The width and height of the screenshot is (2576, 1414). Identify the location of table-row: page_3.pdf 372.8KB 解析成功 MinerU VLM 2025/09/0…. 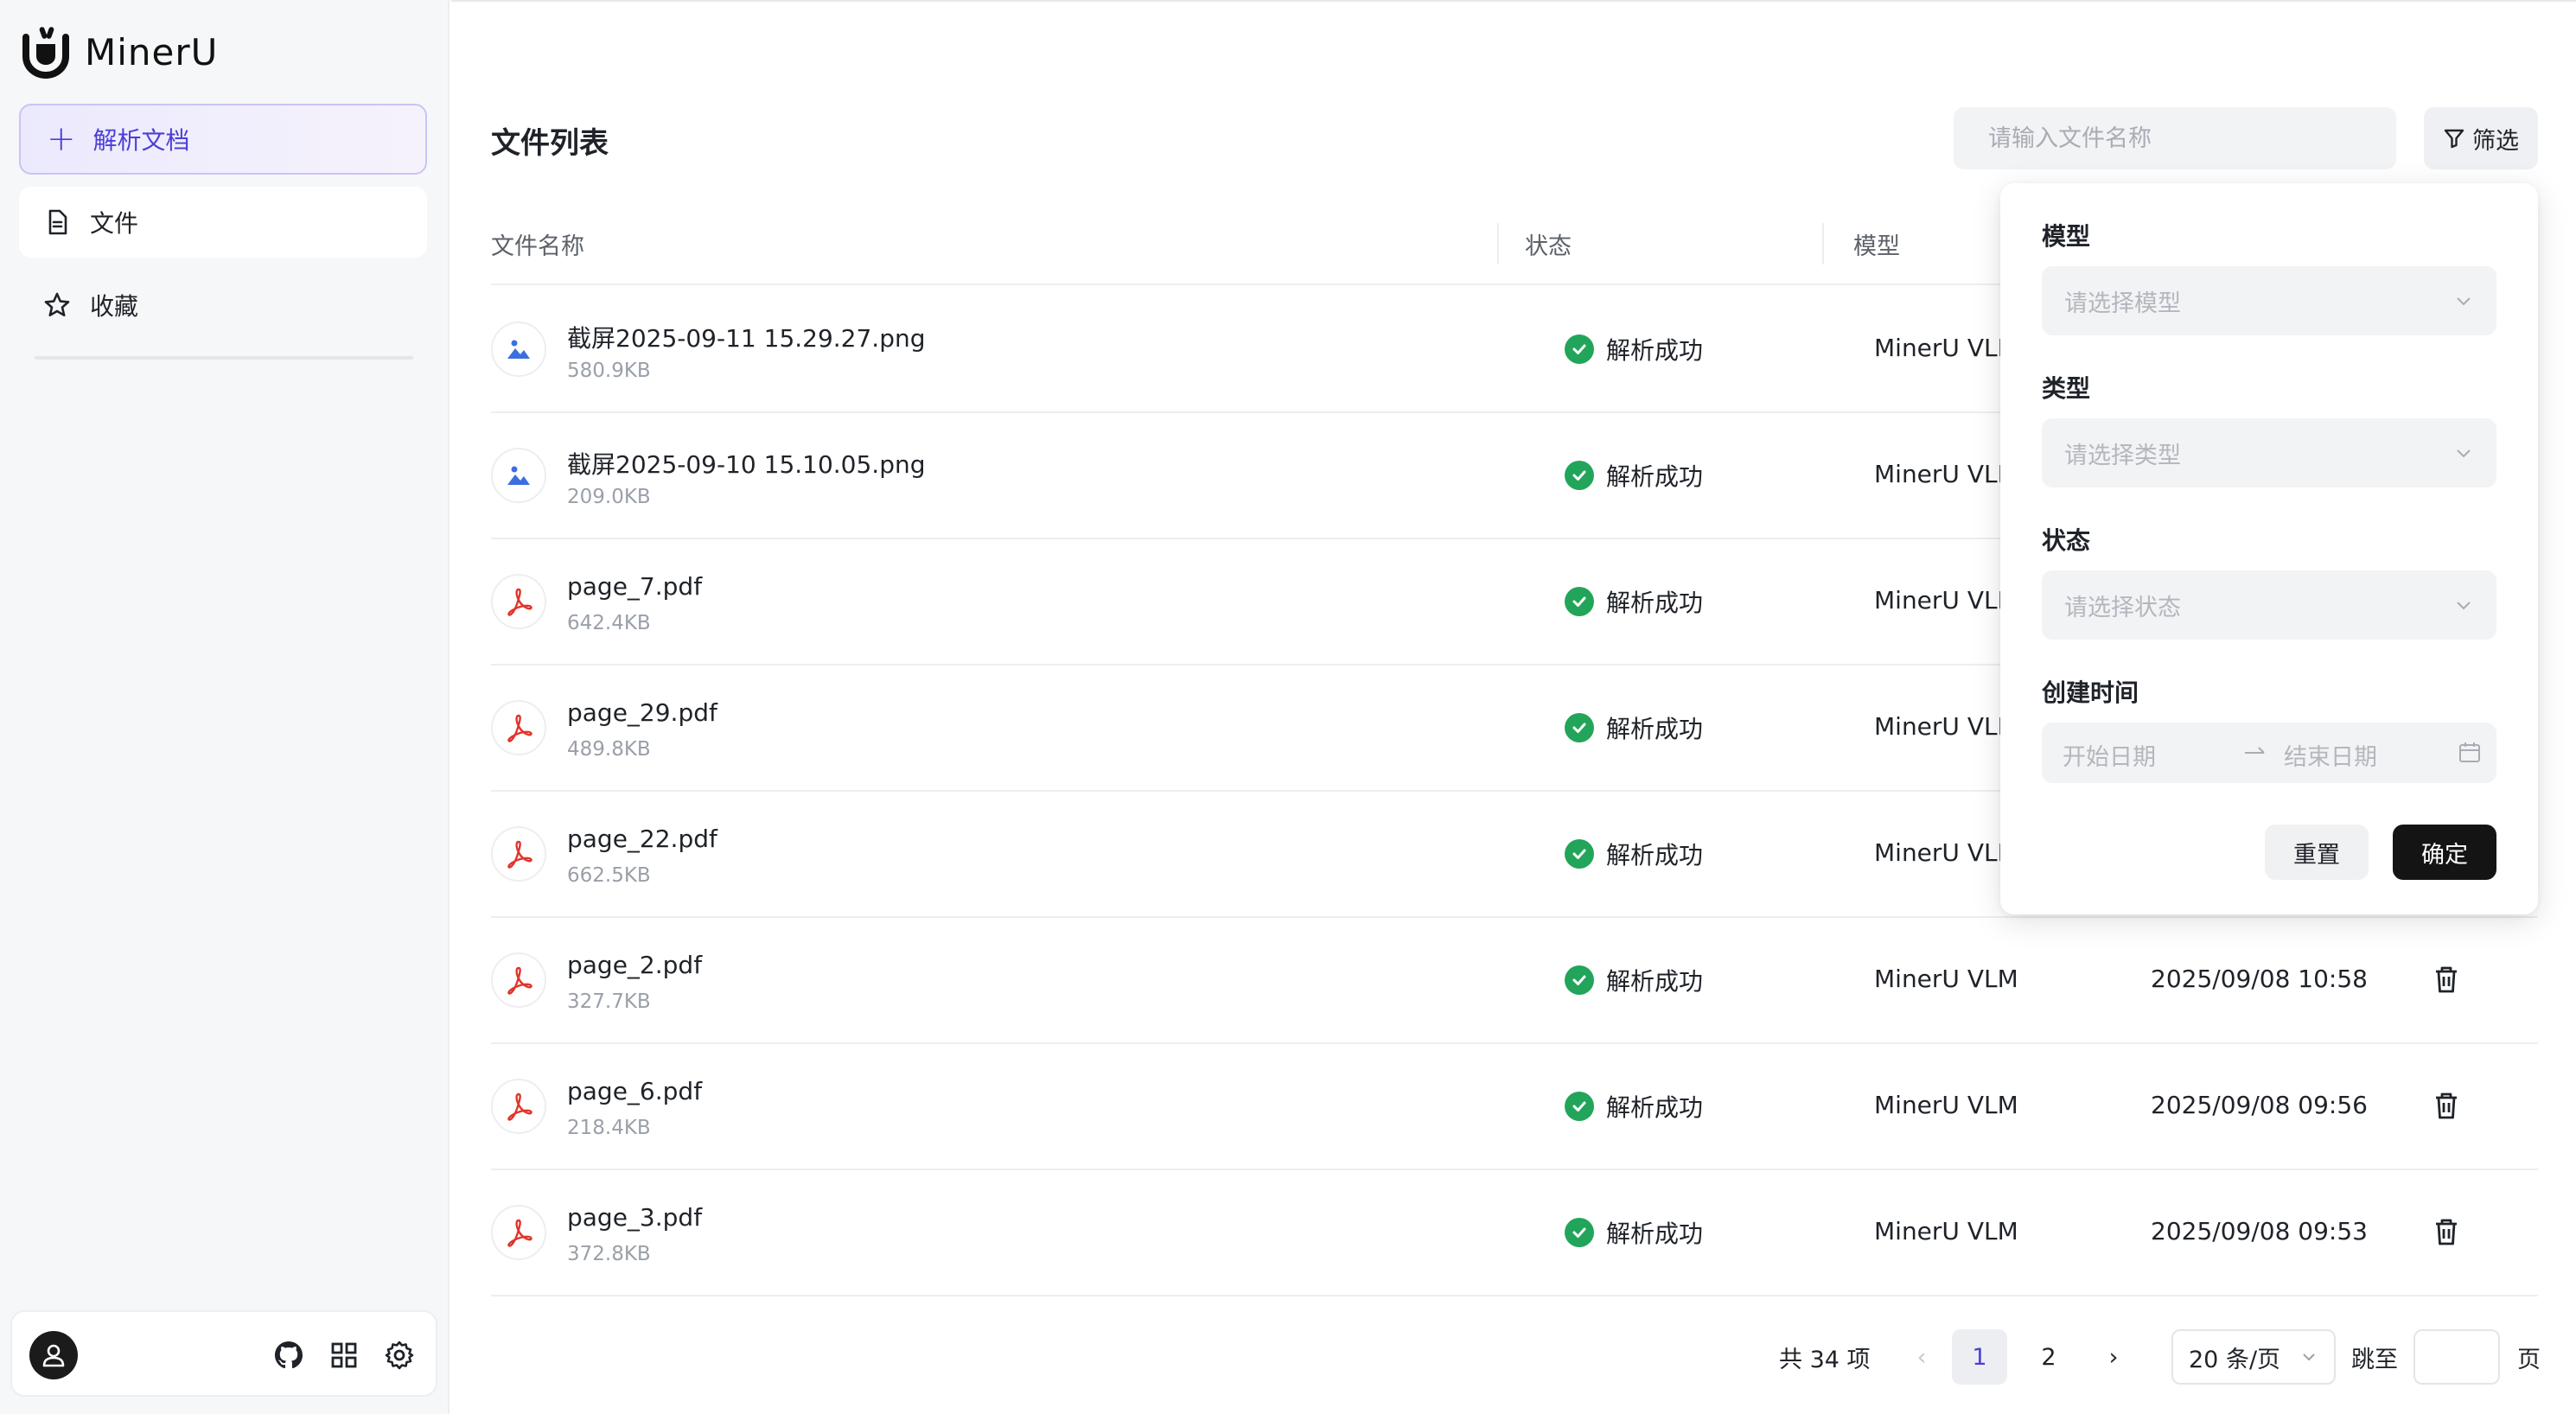
(1514, 1233).